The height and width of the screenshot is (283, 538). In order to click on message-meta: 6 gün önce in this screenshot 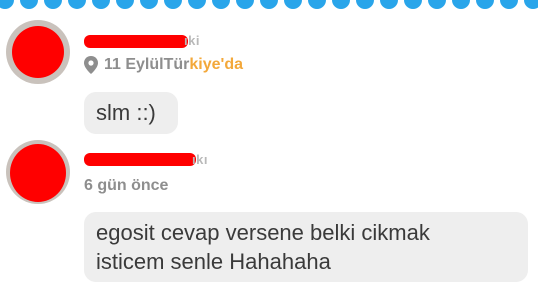, I will do `click(126, 186)`.